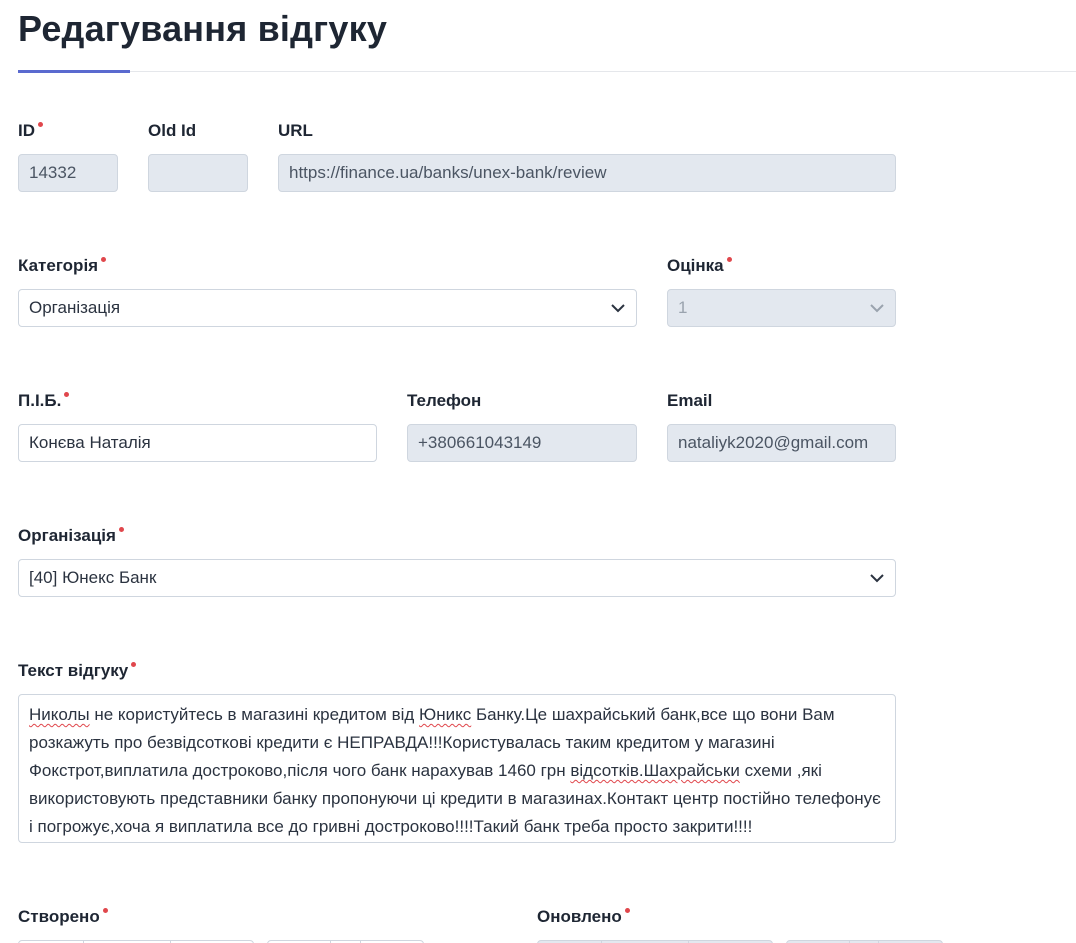  I want to click on url-label: URL, so click(295, 130).